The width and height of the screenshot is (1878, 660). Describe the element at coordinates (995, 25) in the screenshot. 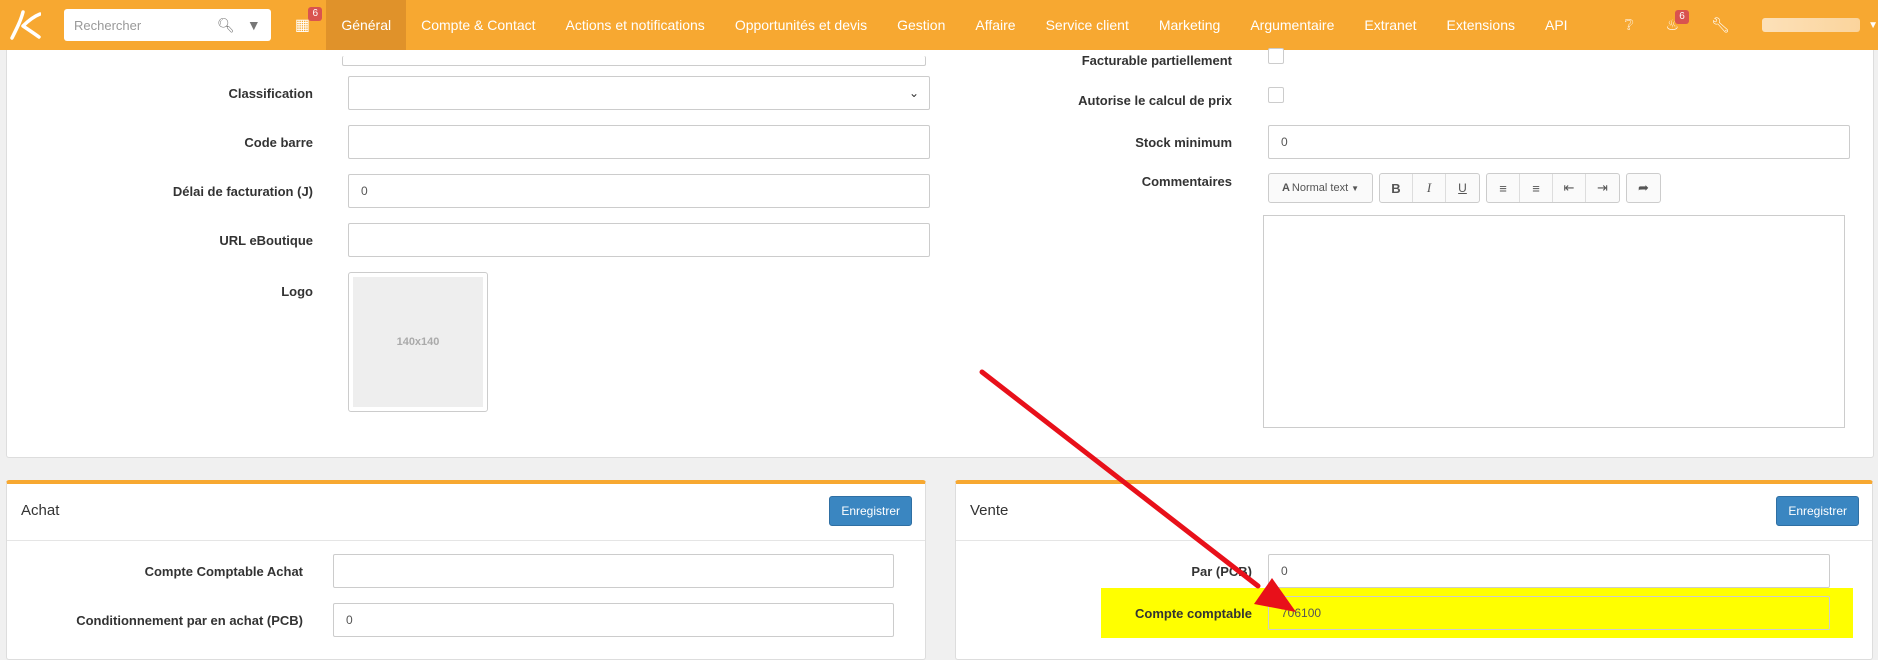

I see `nav-affaire: Affaire` at that location.